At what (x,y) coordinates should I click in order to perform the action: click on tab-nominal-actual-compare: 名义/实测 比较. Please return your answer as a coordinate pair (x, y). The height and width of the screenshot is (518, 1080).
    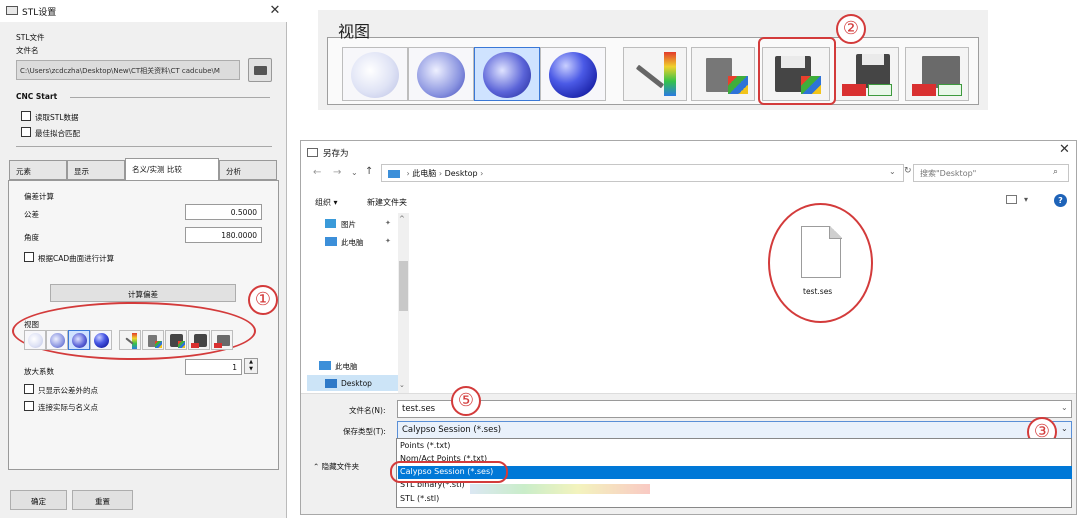
    Looking at the image, I should click on (172, 169).